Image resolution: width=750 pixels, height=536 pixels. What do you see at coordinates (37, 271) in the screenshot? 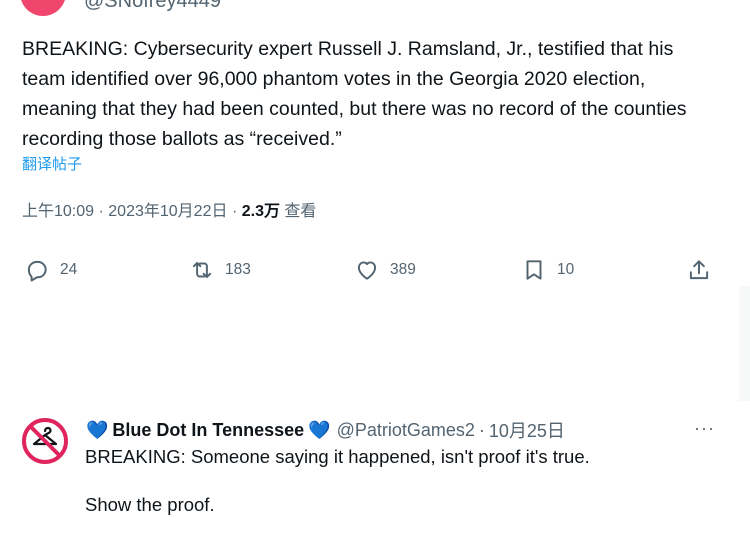
I see `reply-icon` at bounding box center [37, 271].